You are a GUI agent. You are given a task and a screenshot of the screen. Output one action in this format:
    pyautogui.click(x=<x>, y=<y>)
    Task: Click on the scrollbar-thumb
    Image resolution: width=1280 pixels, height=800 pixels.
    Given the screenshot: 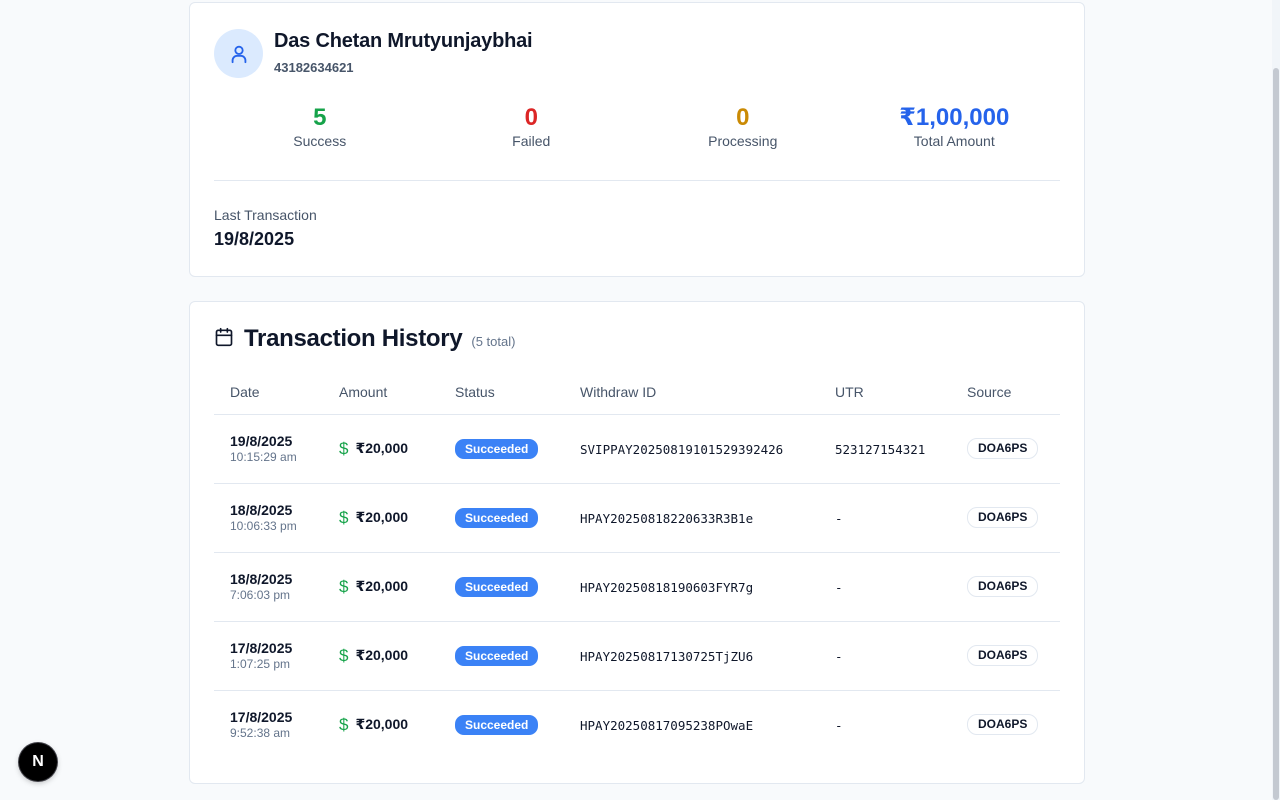 What is the action you would take?
    pyautogui.click(x=1276, y=434)
    